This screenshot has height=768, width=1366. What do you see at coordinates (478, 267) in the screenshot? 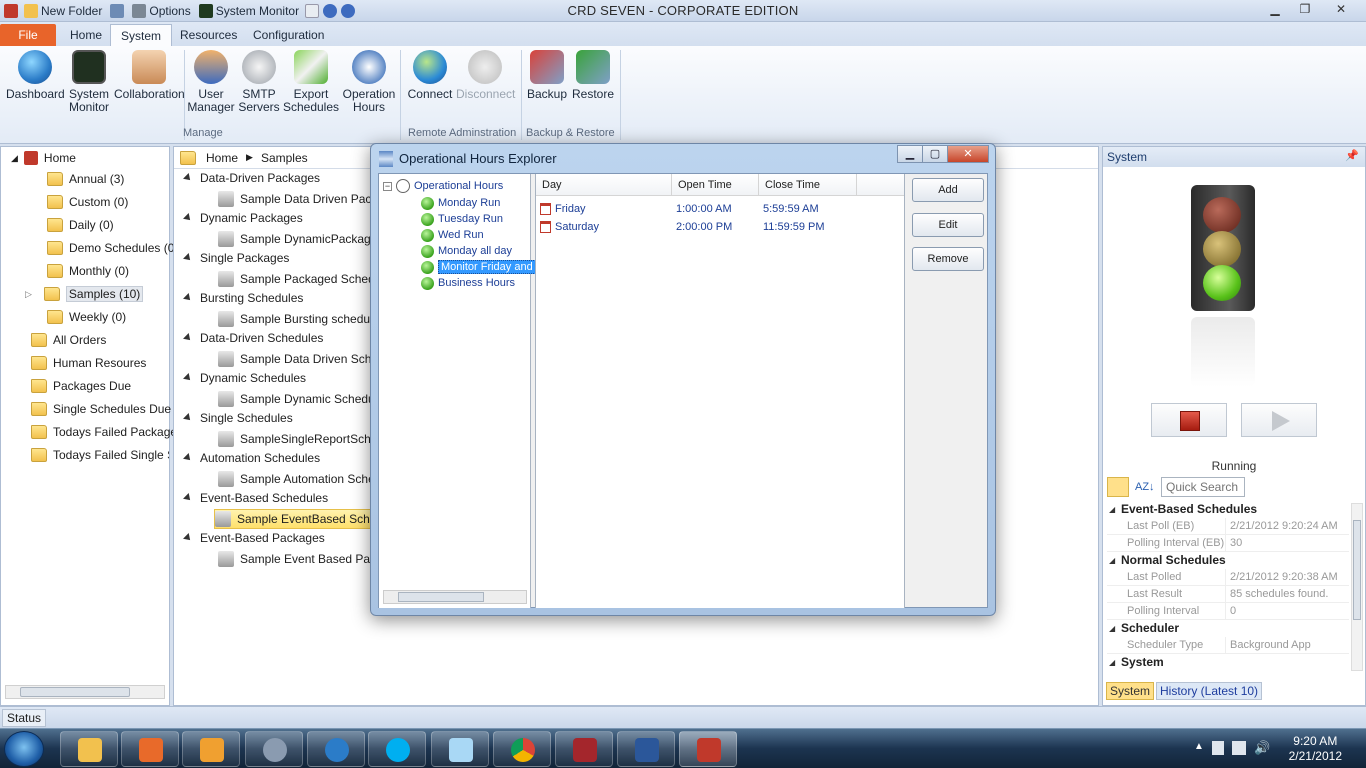
I see `operational-hours-node: Monitor Friday and` at bounding box center [478, 267].